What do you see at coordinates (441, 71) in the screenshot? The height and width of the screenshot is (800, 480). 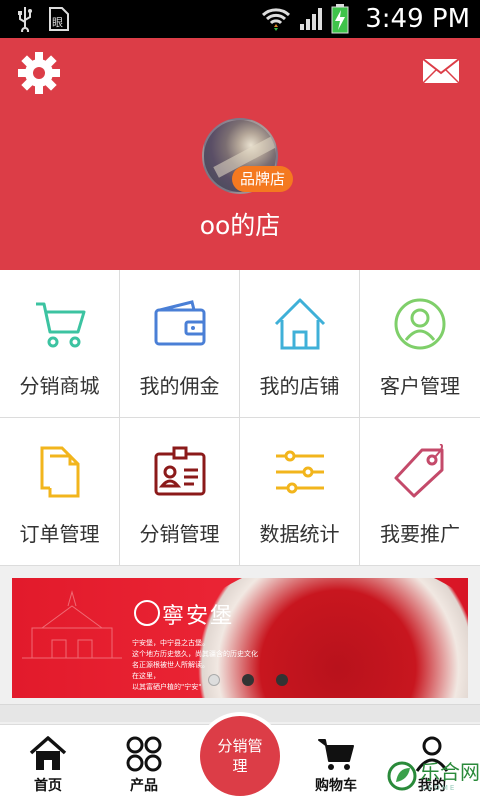 I see `mail-icon` at bounding box center [441, 71].